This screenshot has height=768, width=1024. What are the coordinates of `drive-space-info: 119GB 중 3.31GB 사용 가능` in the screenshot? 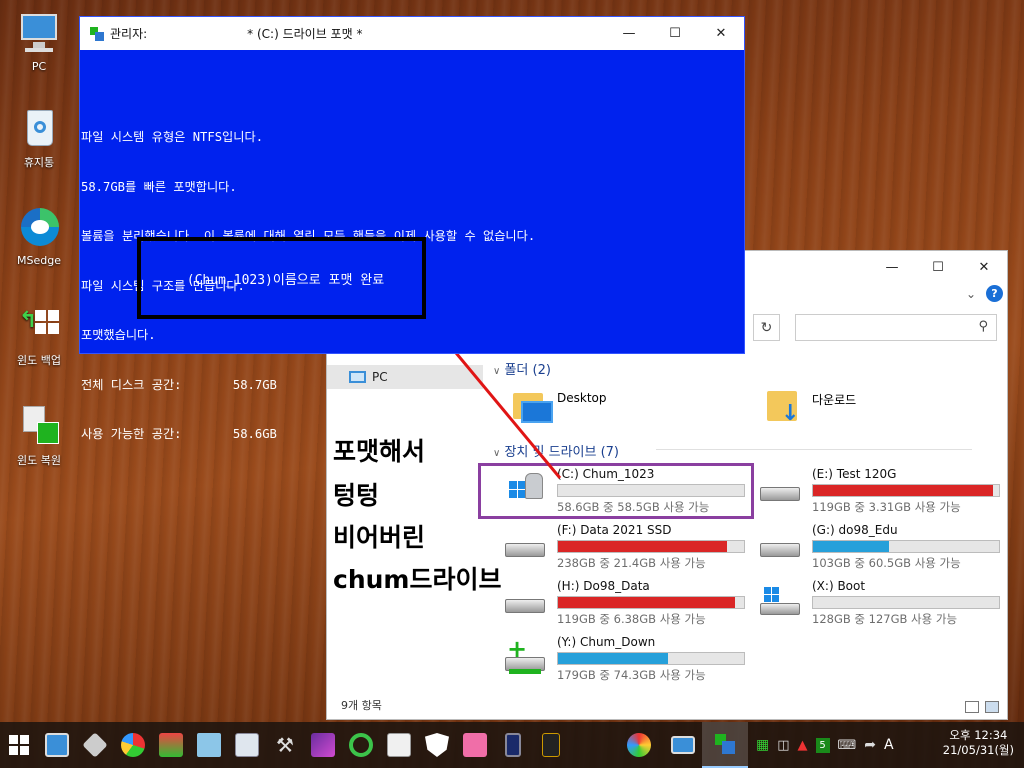 It's located at (886, 507).